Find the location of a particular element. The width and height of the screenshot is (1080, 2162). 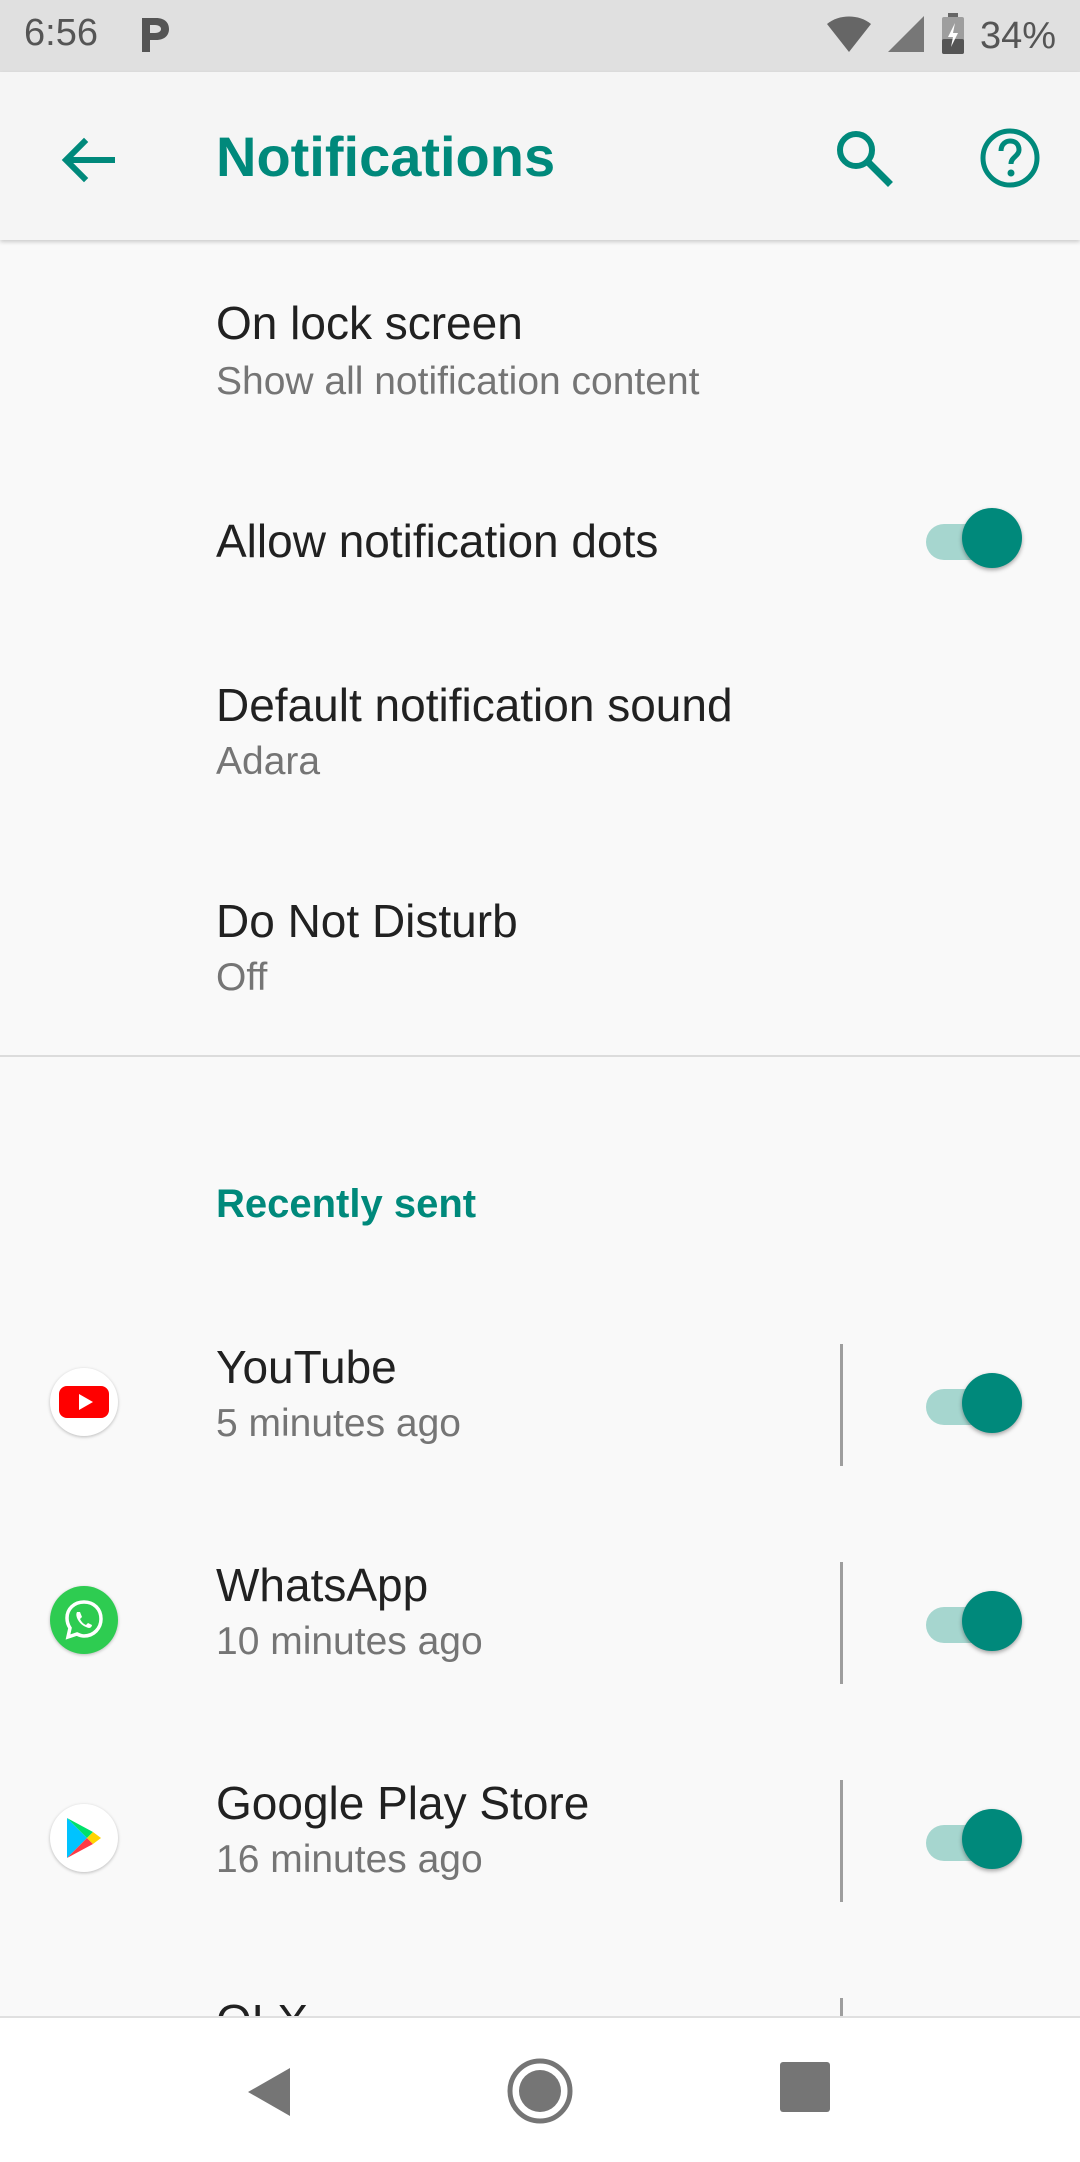

recently-sent-header: Recently sent is located at coordinates (346, 1204).